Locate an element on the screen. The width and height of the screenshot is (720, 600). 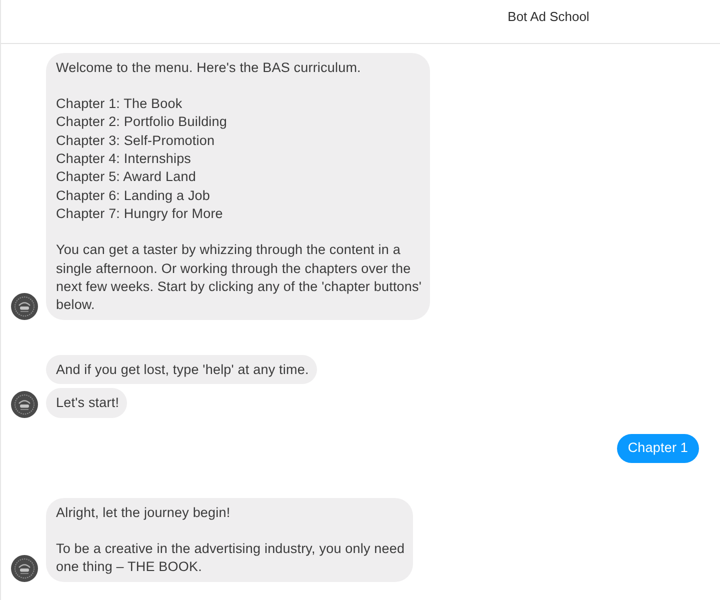
message-text: Chapter 4: Internships is located at coordinates (124, 159).